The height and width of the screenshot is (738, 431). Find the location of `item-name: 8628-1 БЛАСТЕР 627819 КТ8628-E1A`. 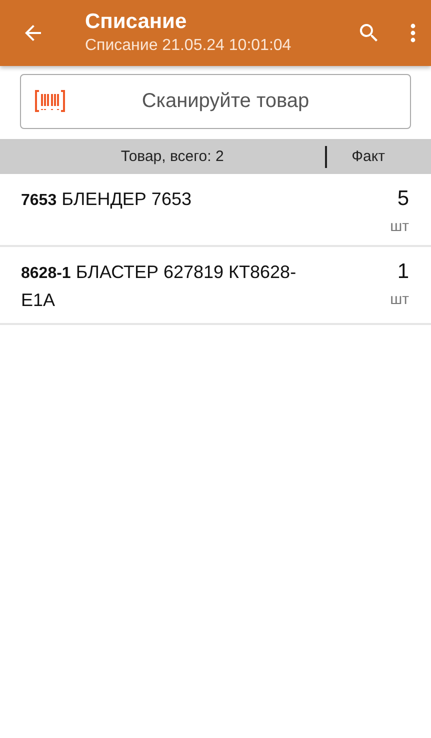

item-name: 8628-1 БЛАСТЕР 627819 КТ8628-E1A is located at coordinates (159, 286).